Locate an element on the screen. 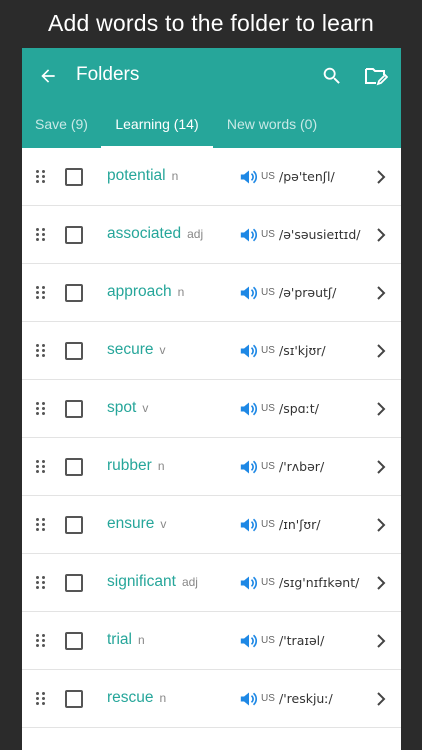 This screenshot has width=422, height=750. word-entry: spot v is located at coordinates (127, 408).